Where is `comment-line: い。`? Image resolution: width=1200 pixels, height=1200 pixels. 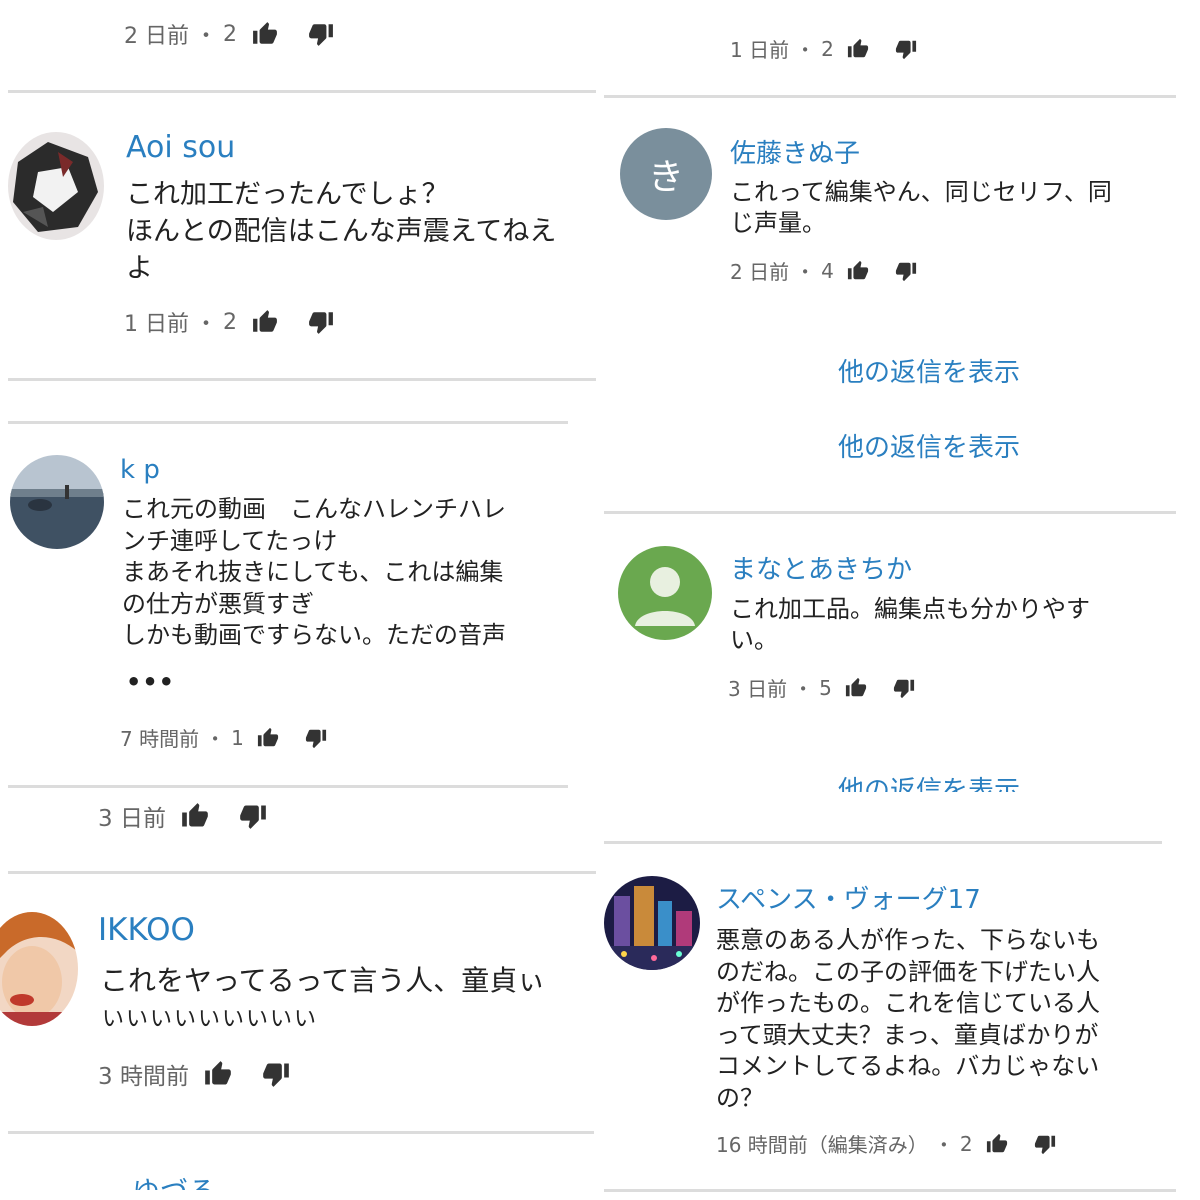
comment-line: い。 is located at coordinates (754, 640).